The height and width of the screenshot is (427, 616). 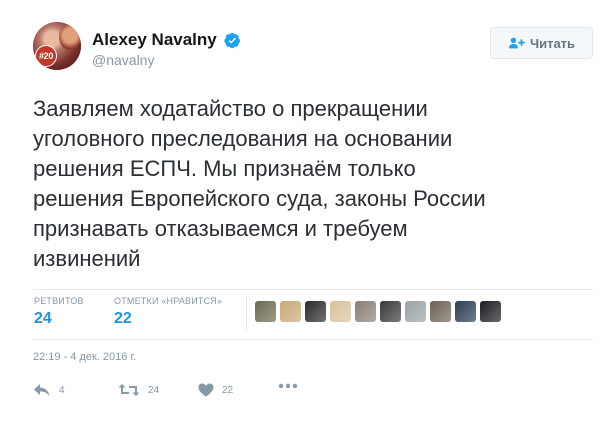 What do you see at coordinates (46, 56) in the screenshot?
I see `avatar-badge: #20` at bounding box center [46, 56].